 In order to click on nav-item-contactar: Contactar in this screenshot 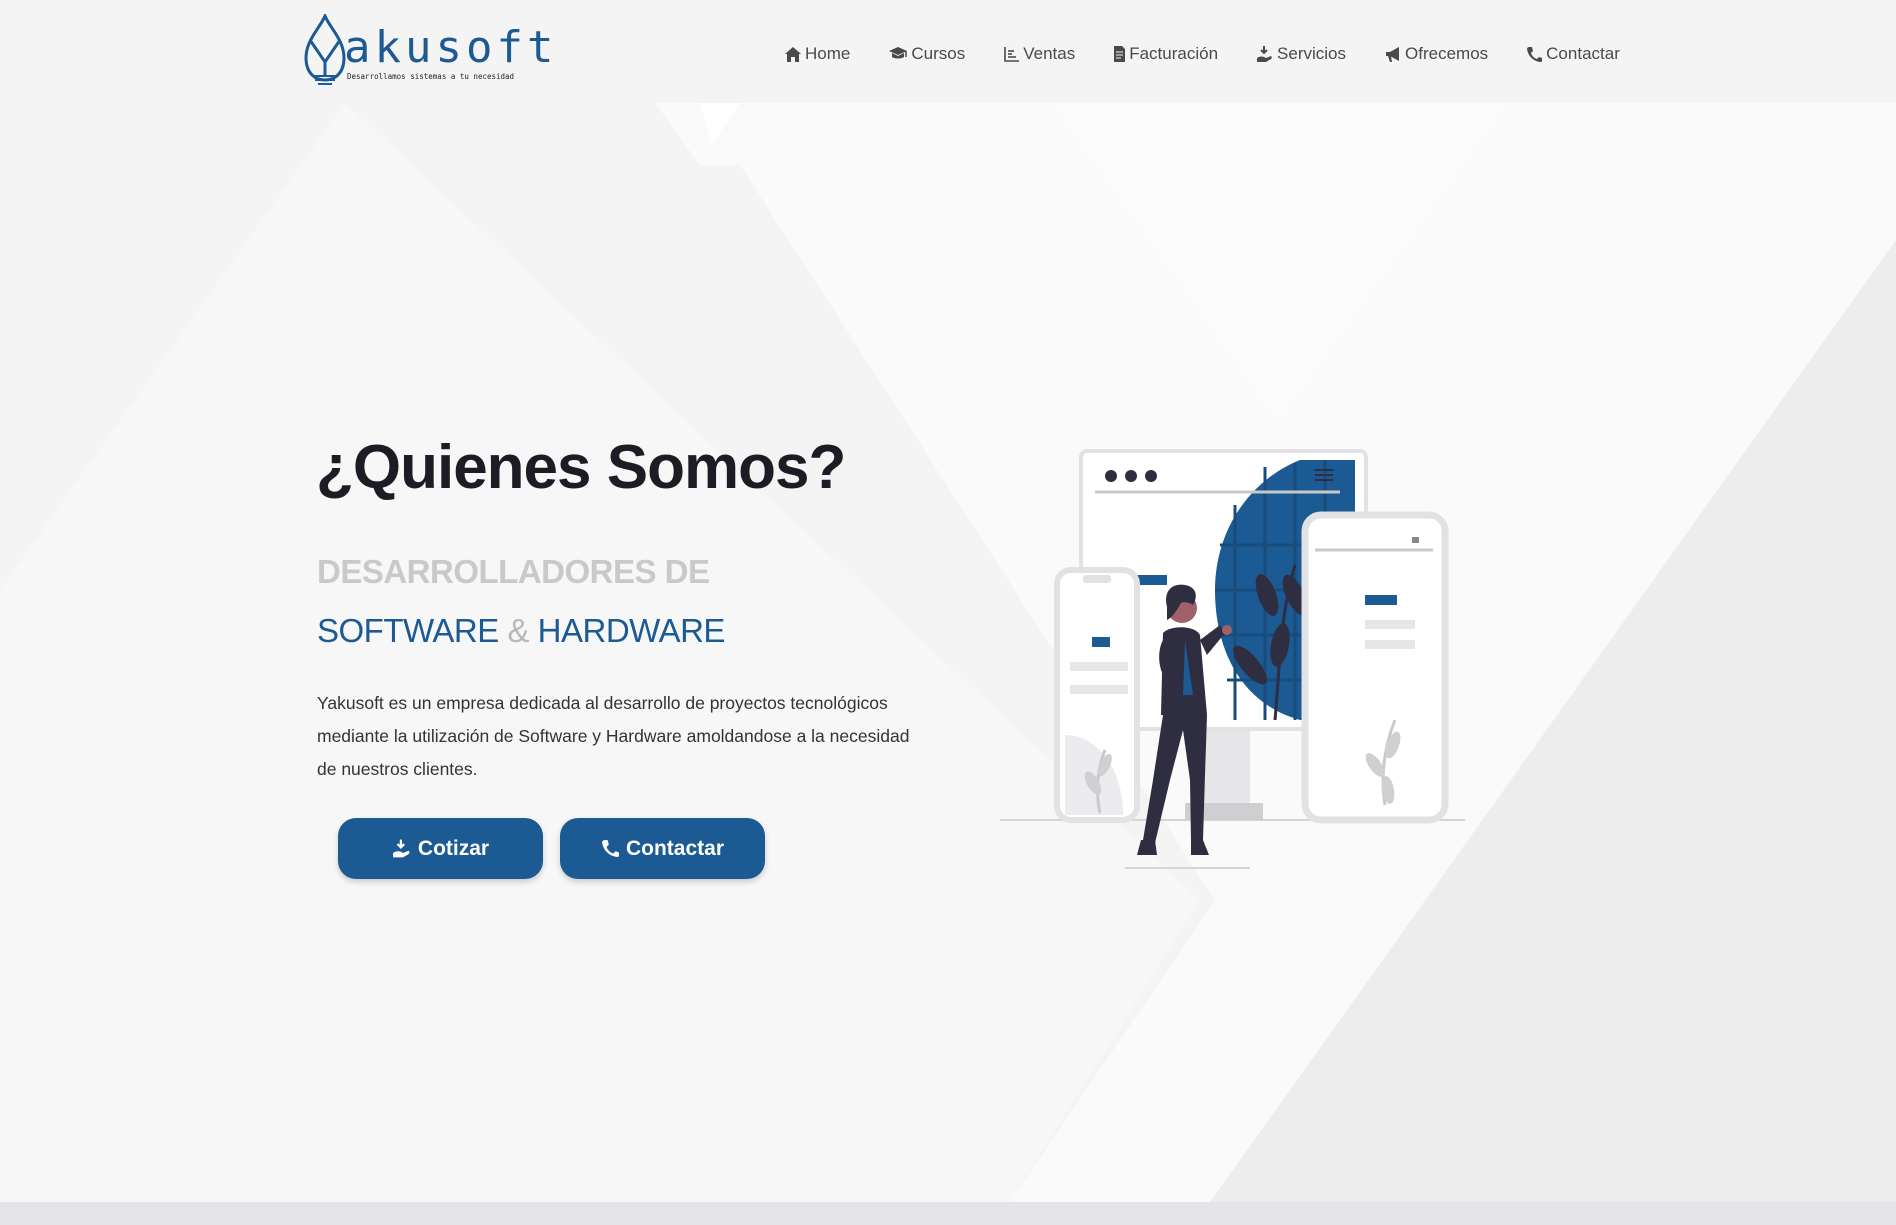, I will do `click(1573, 54)`.